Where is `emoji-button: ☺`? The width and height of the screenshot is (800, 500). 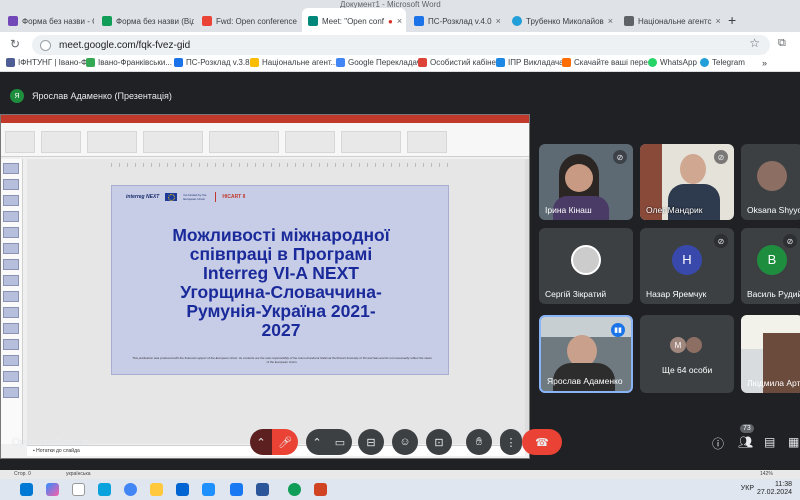
emoji-button: ☺ is located at coordinates (405, 442).